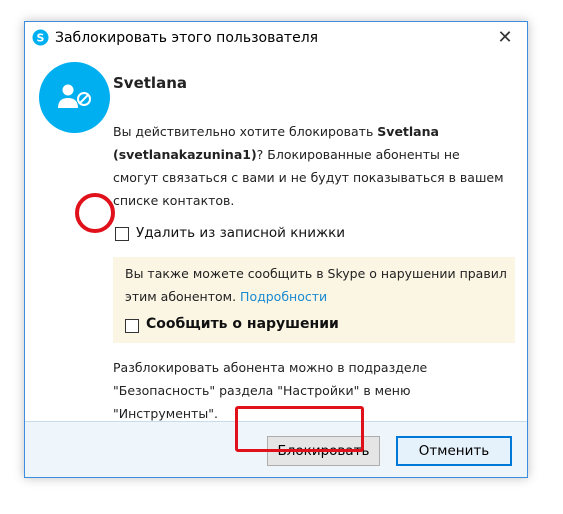 This screenshot has width=563, height=514. I want to click on avatar, so click(74, 97).